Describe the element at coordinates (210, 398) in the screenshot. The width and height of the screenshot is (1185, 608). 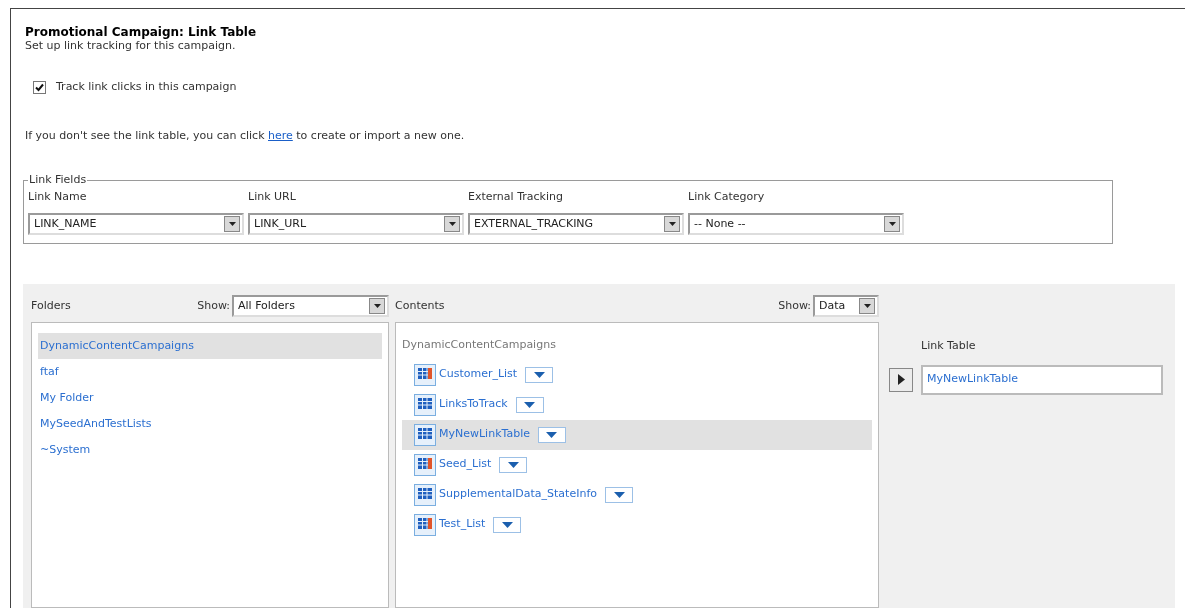
I see `folder-item: My Folder` at that location.